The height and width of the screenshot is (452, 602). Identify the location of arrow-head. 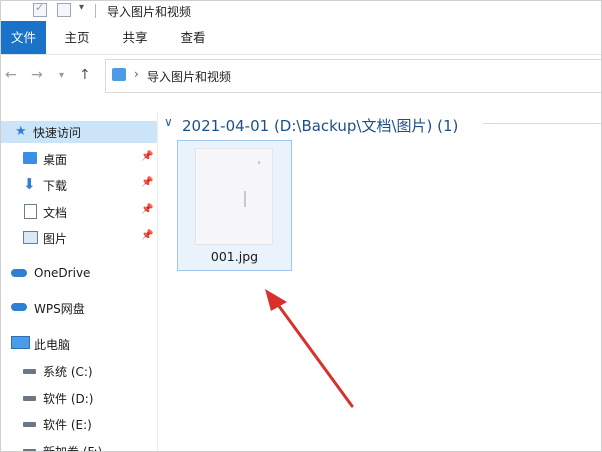
(276, 300).